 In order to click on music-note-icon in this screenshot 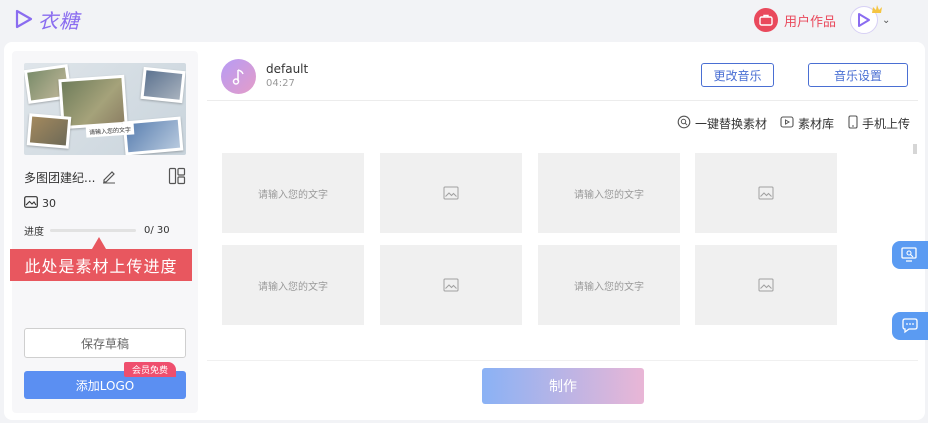, I will do `click(238, 76)`.